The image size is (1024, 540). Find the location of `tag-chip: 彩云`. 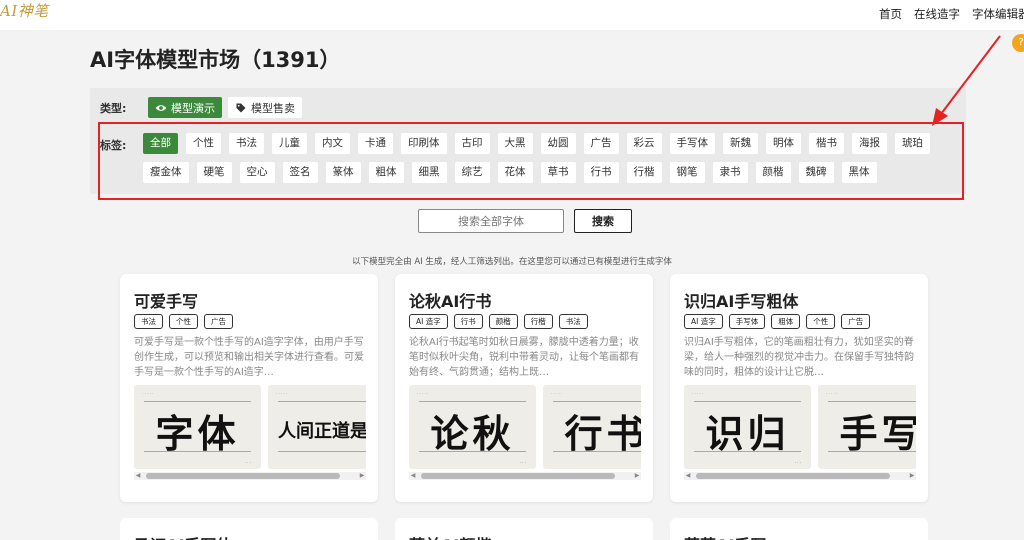

tag-chip: 彩云 is located at coordinates (644, 143).